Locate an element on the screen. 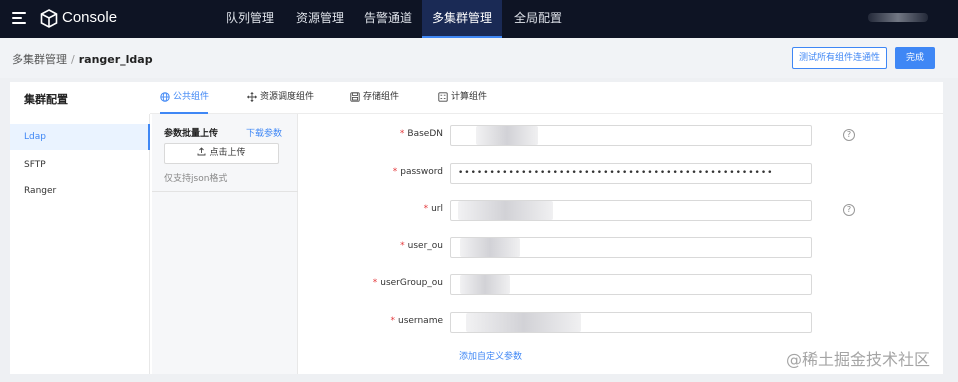 The image size is (958, 382). field-label-text: password is located at coordinates (421, 172).